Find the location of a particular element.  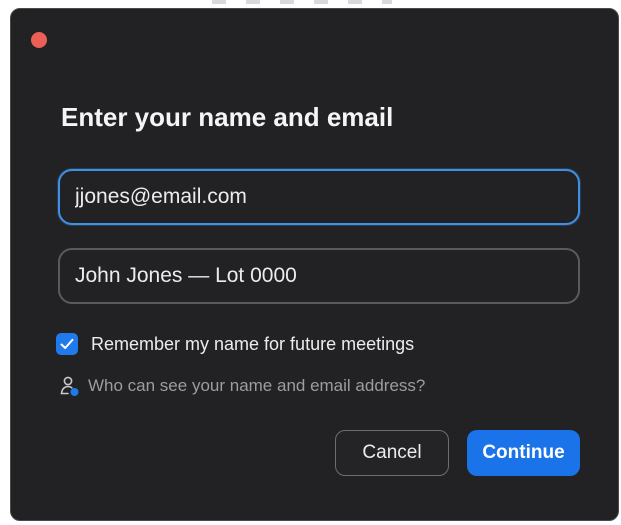

close-window-button is located at coordinates (39, 40).